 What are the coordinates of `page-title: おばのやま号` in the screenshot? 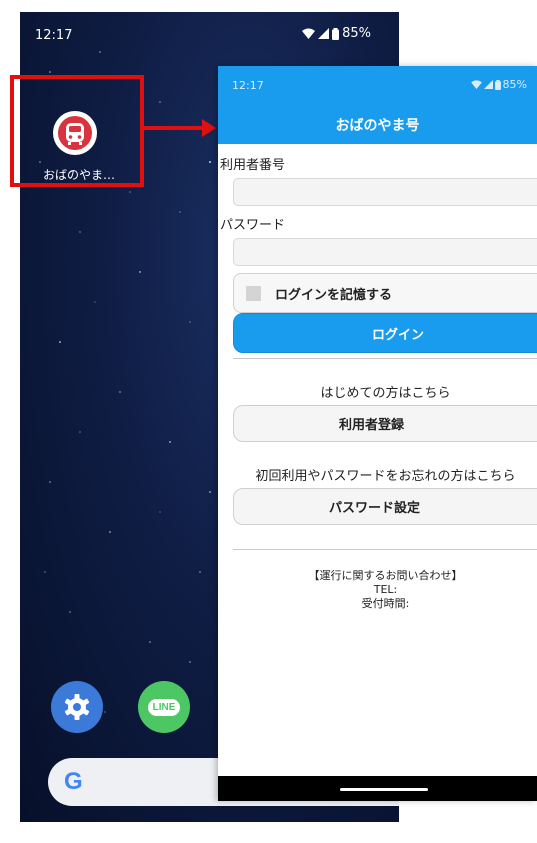 It's located at (377, 126).